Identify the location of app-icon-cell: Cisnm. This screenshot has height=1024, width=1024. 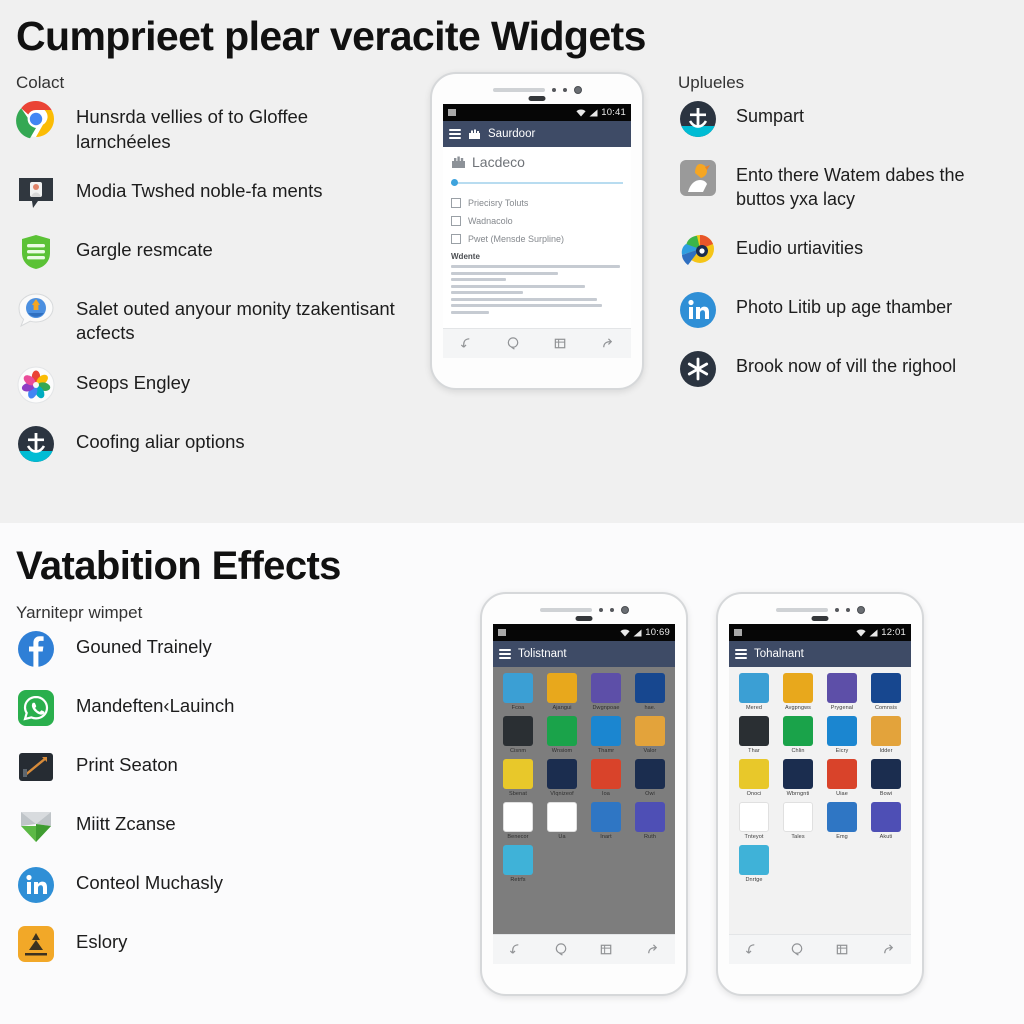
(518, 735).